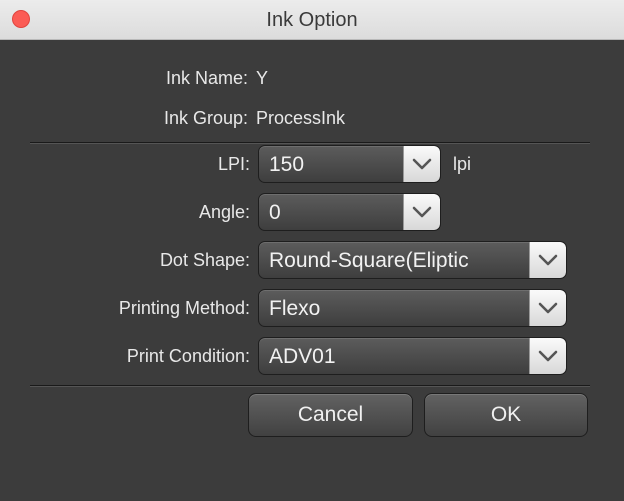 The image size is (624, 501). What do you see at coordinates (206, 78) in the screenshot?
I see `ink-name-label: Ink Name:` at bounding box center [206, 78].